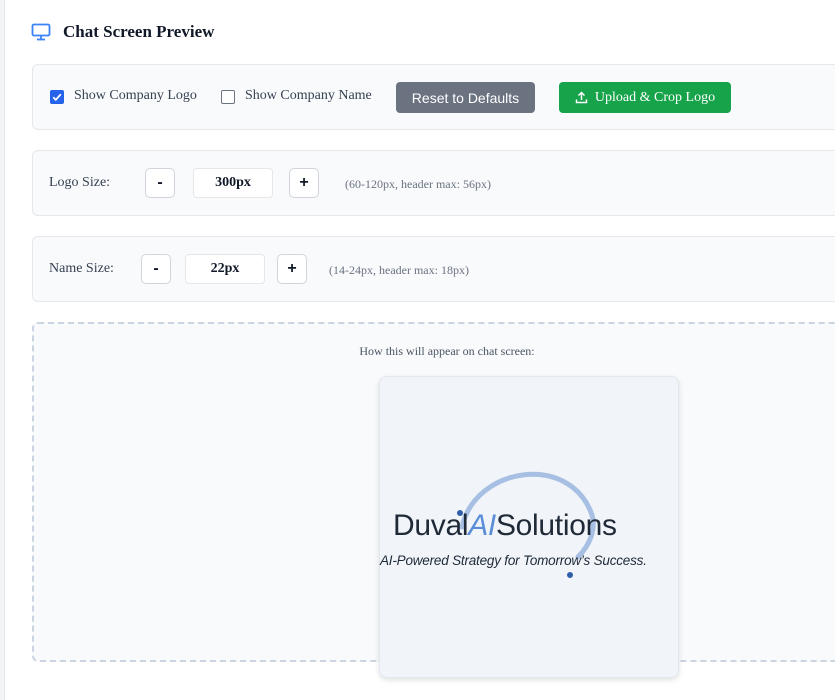 This screenshot has height=700, width=835. Describe the element at coordinates (482, 525) in the screenshot. I see `logo-ai-part: AI` at that location.